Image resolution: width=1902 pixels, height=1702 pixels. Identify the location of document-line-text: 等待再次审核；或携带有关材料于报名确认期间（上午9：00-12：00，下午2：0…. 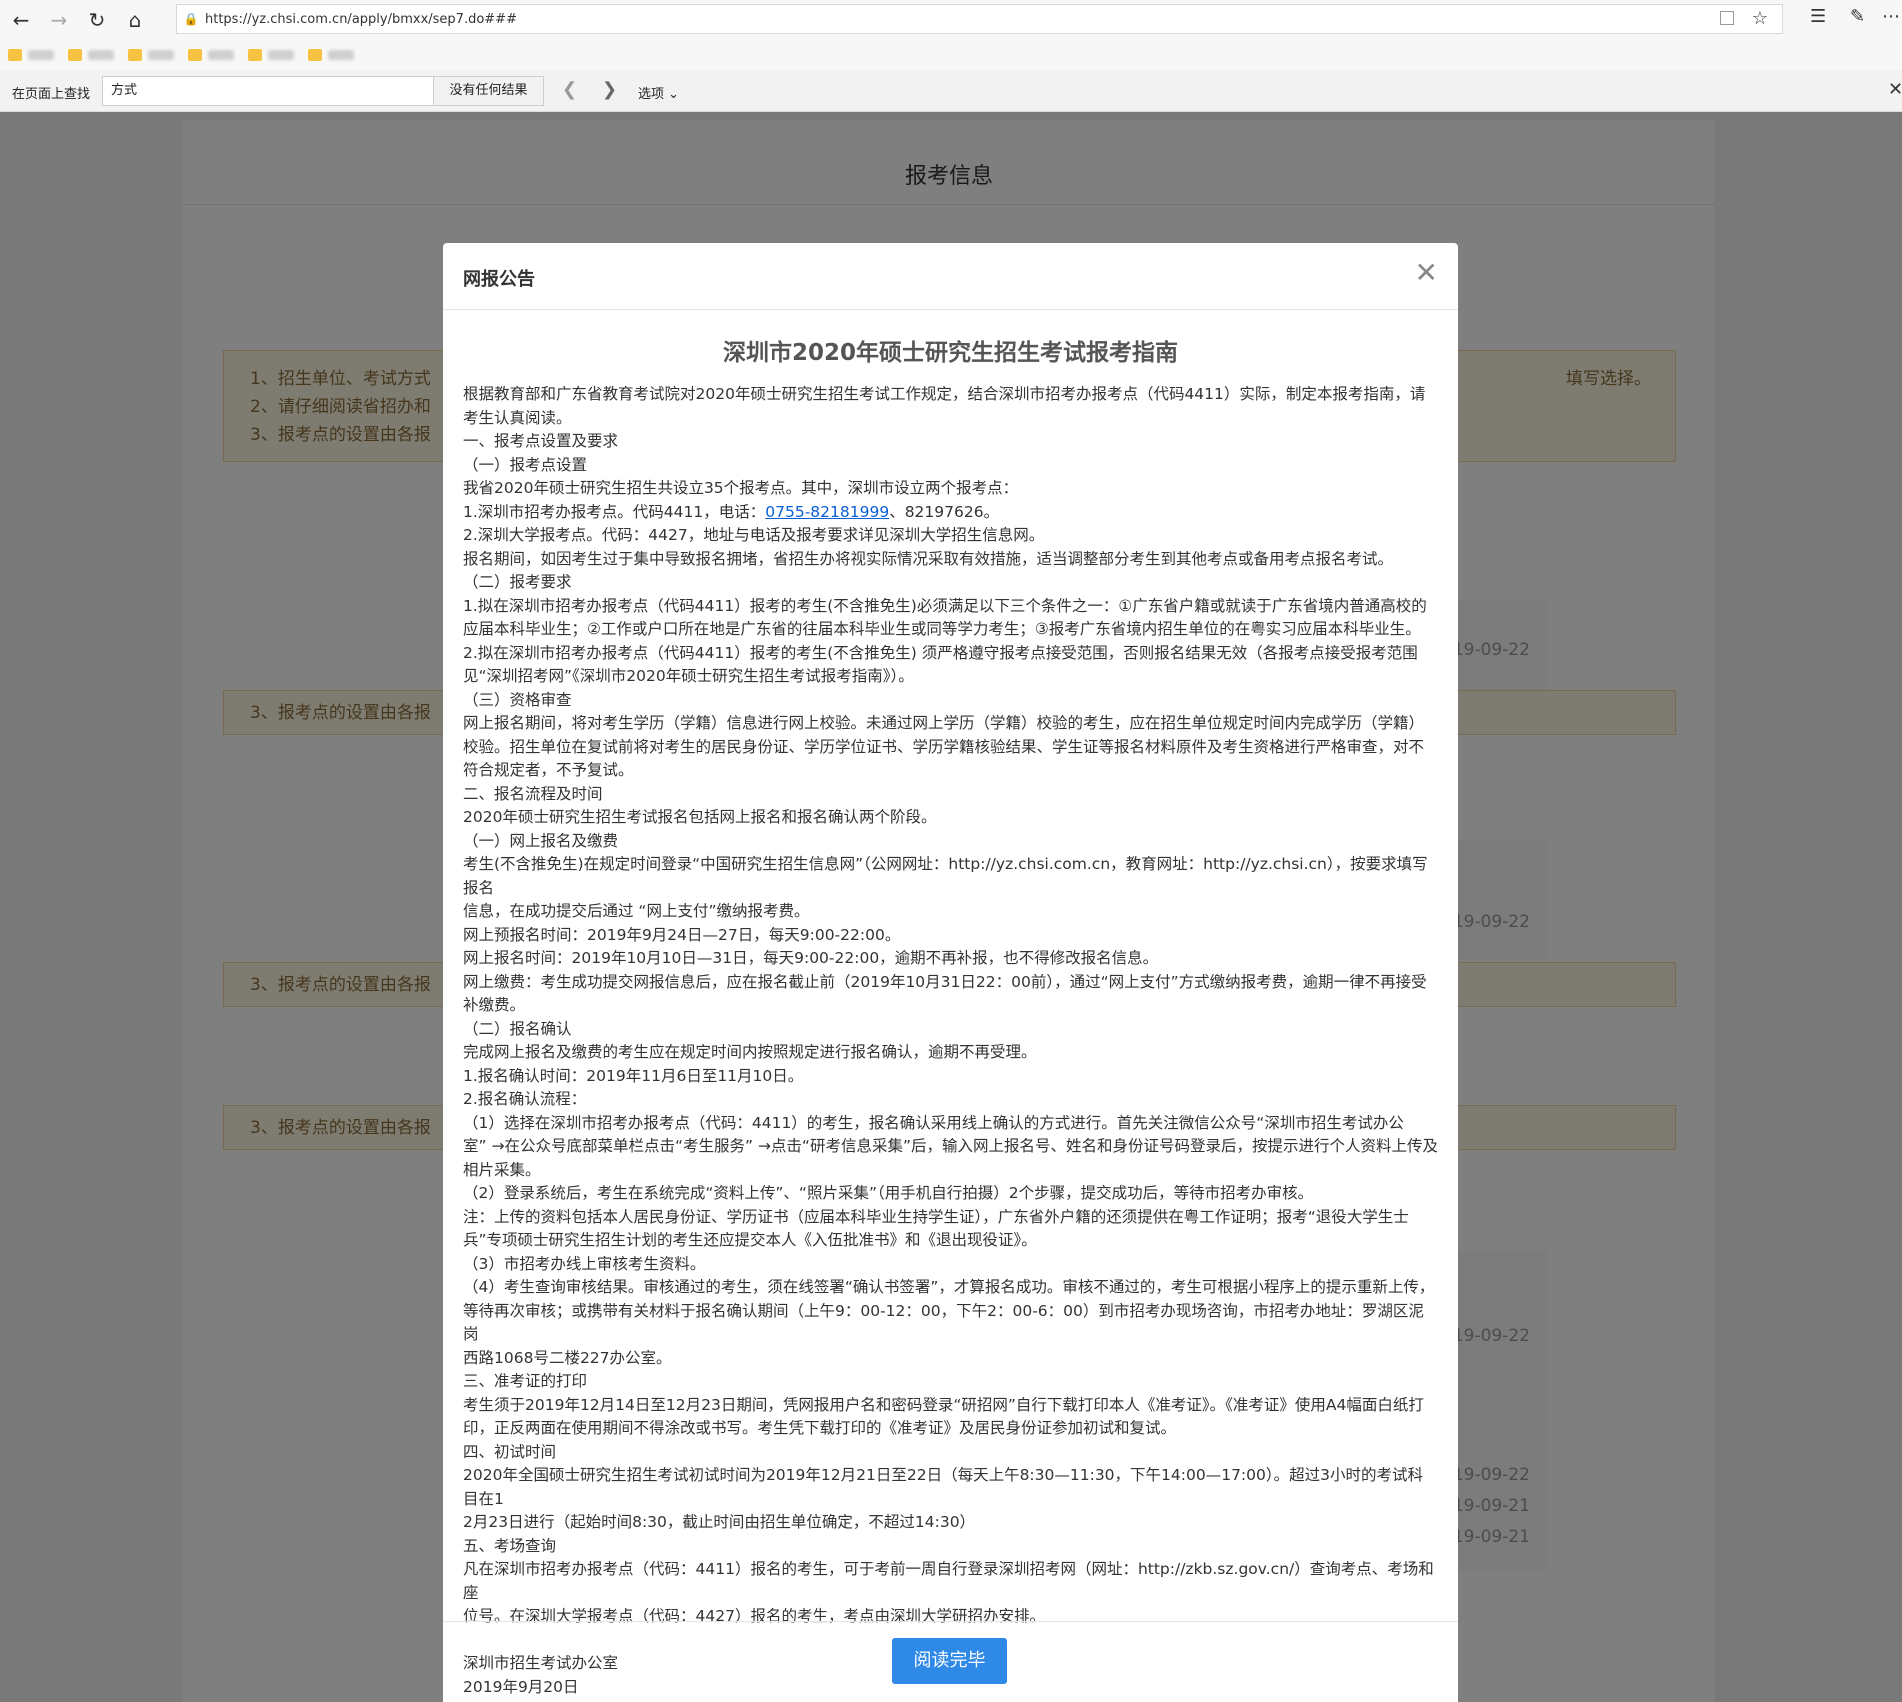
(943, 1322).